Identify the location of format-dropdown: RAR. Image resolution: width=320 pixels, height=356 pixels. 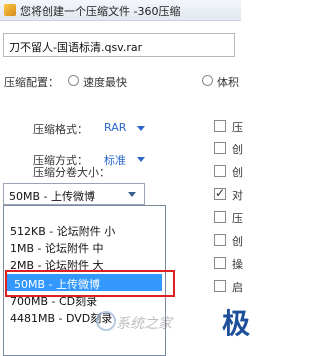
(115, 127).